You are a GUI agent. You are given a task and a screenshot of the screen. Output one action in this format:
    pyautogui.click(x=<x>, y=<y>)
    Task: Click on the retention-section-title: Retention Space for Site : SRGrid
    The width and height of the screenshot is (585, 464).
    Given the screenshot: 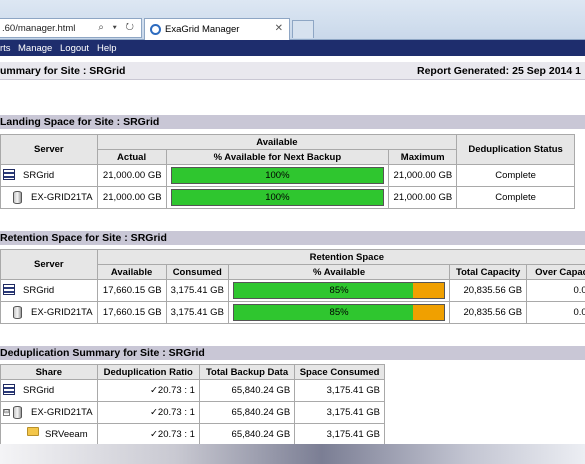 What is the action you would take?
    pyautogui.click(x=292, y=238)
    